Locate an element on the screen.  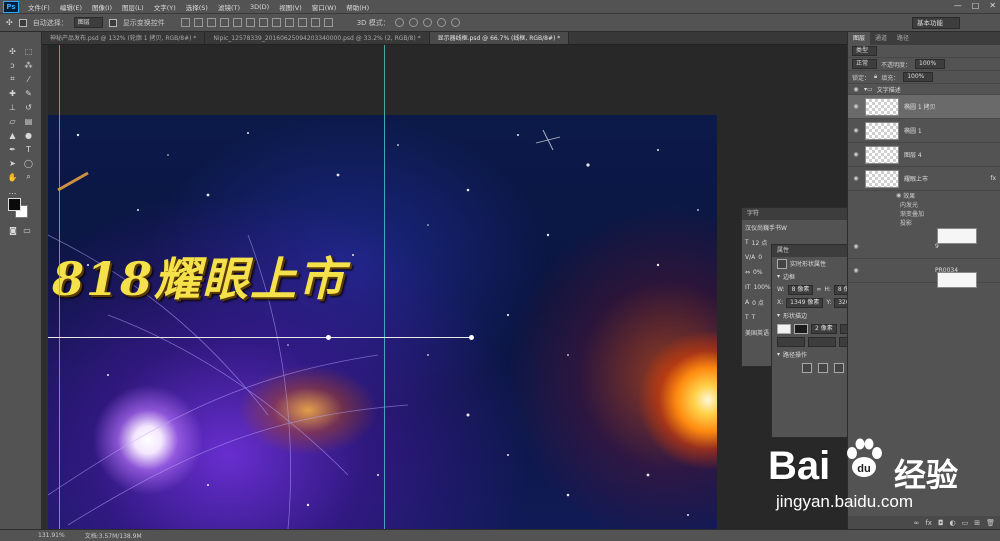
lock-icon: 🔒︎ is located at coordinates (875, 77).